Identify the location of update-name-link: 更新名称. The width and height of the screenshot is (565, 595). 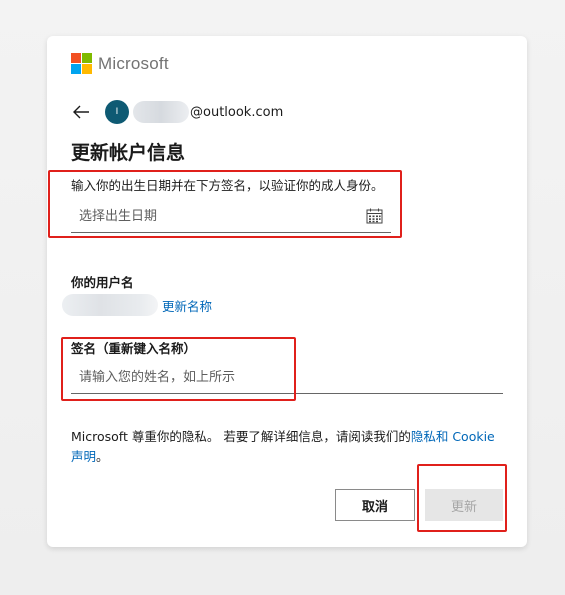
(187, 305).